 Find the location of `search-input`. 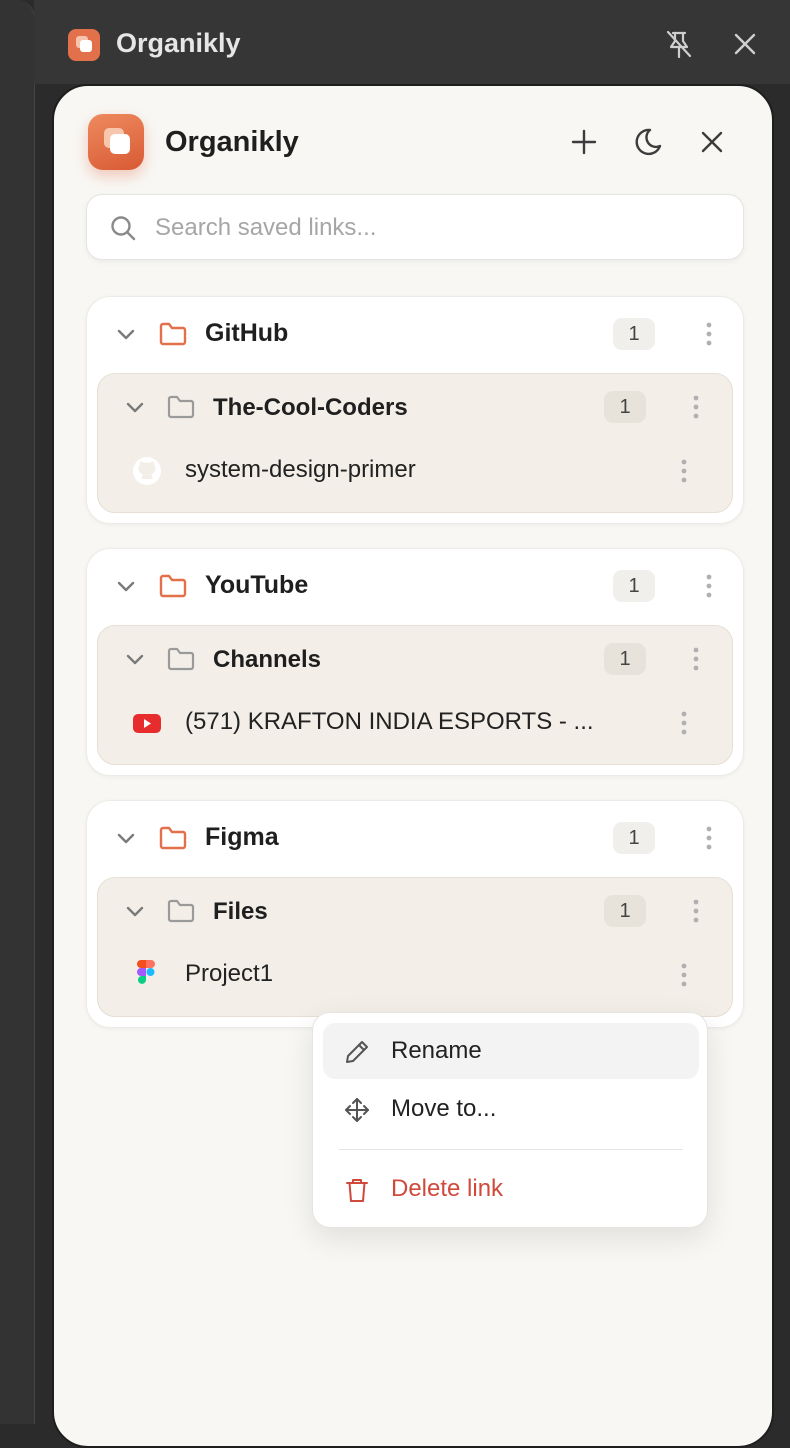

search-input is located at coordinates (435, 228).